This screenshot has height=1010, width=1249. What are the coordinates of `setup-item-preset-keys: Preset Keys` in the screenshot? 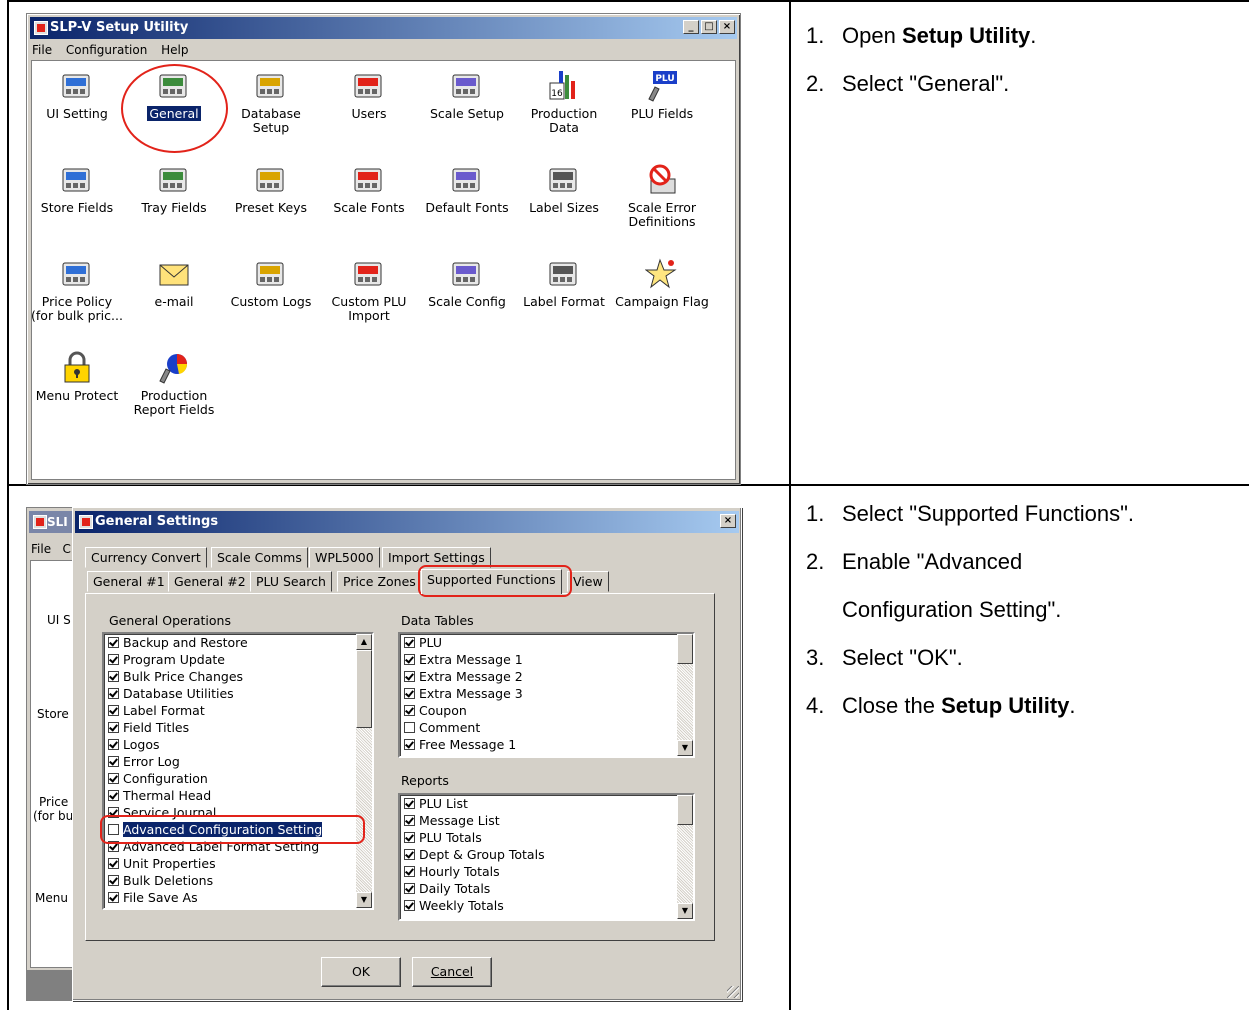 It's located at (271, 189).